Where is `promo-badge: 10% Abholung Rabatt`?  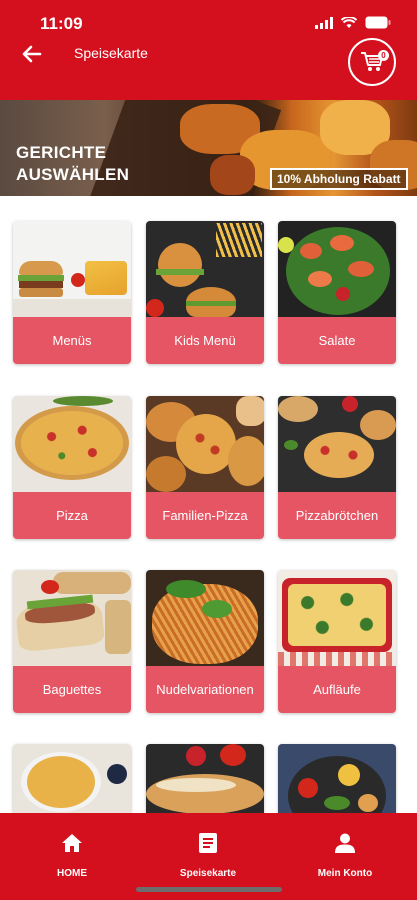
promo-badge: 10% Abholung Rabatt is located at coordinates (339, 179).